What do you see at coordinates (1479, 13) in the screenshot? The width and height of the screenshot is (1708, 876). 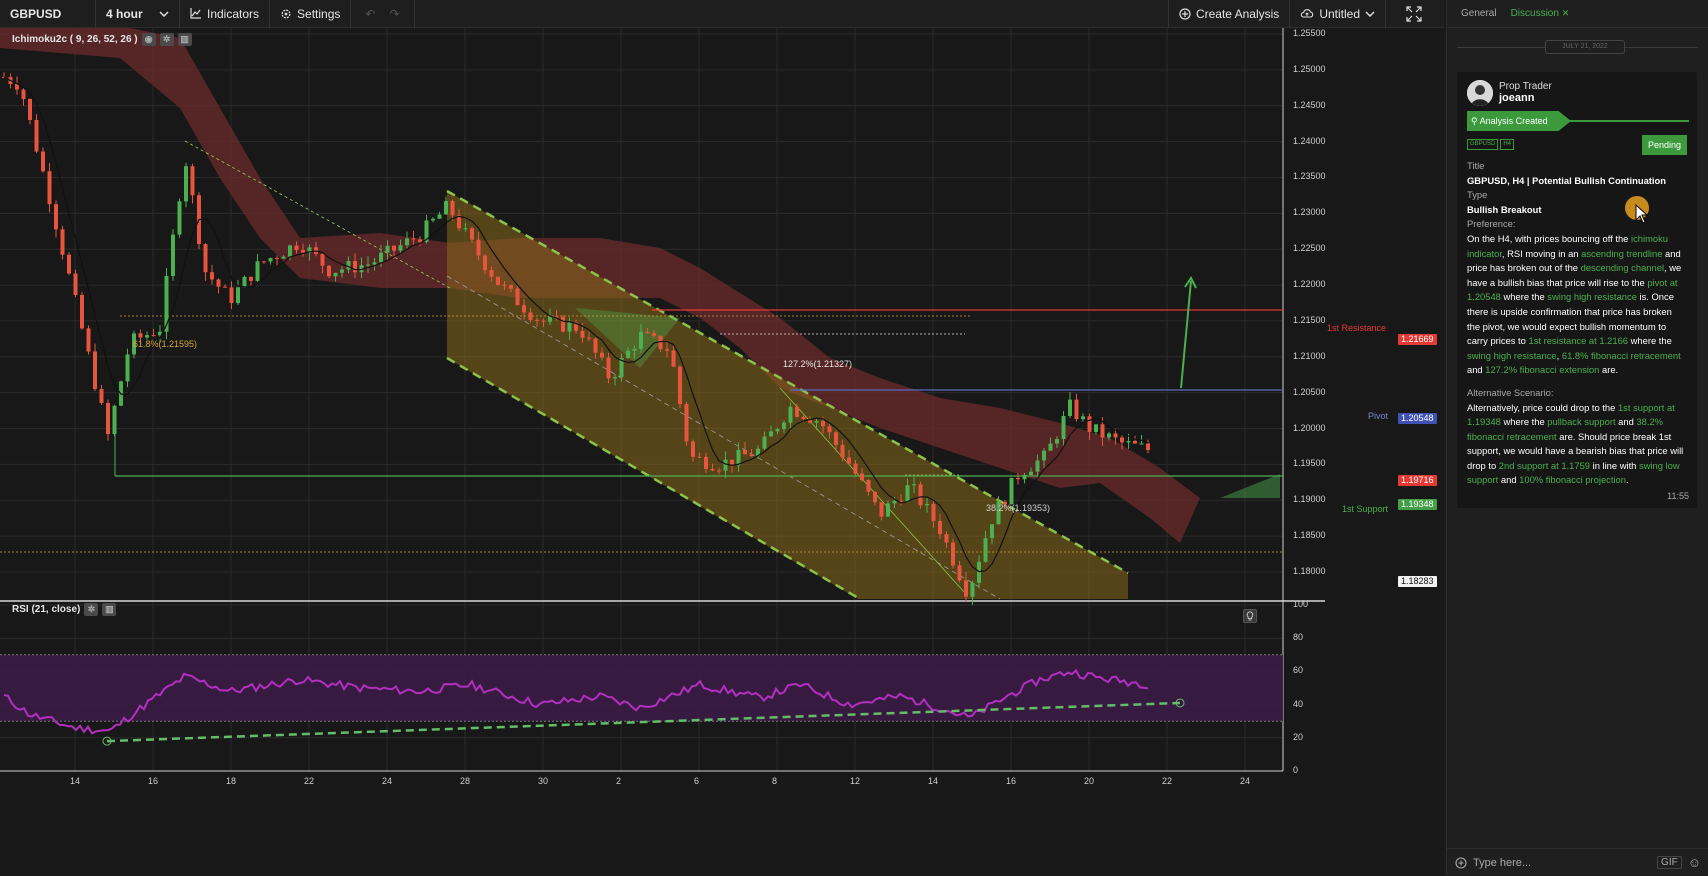 I see `tab-general: General` at bounding box center [1479, 13].